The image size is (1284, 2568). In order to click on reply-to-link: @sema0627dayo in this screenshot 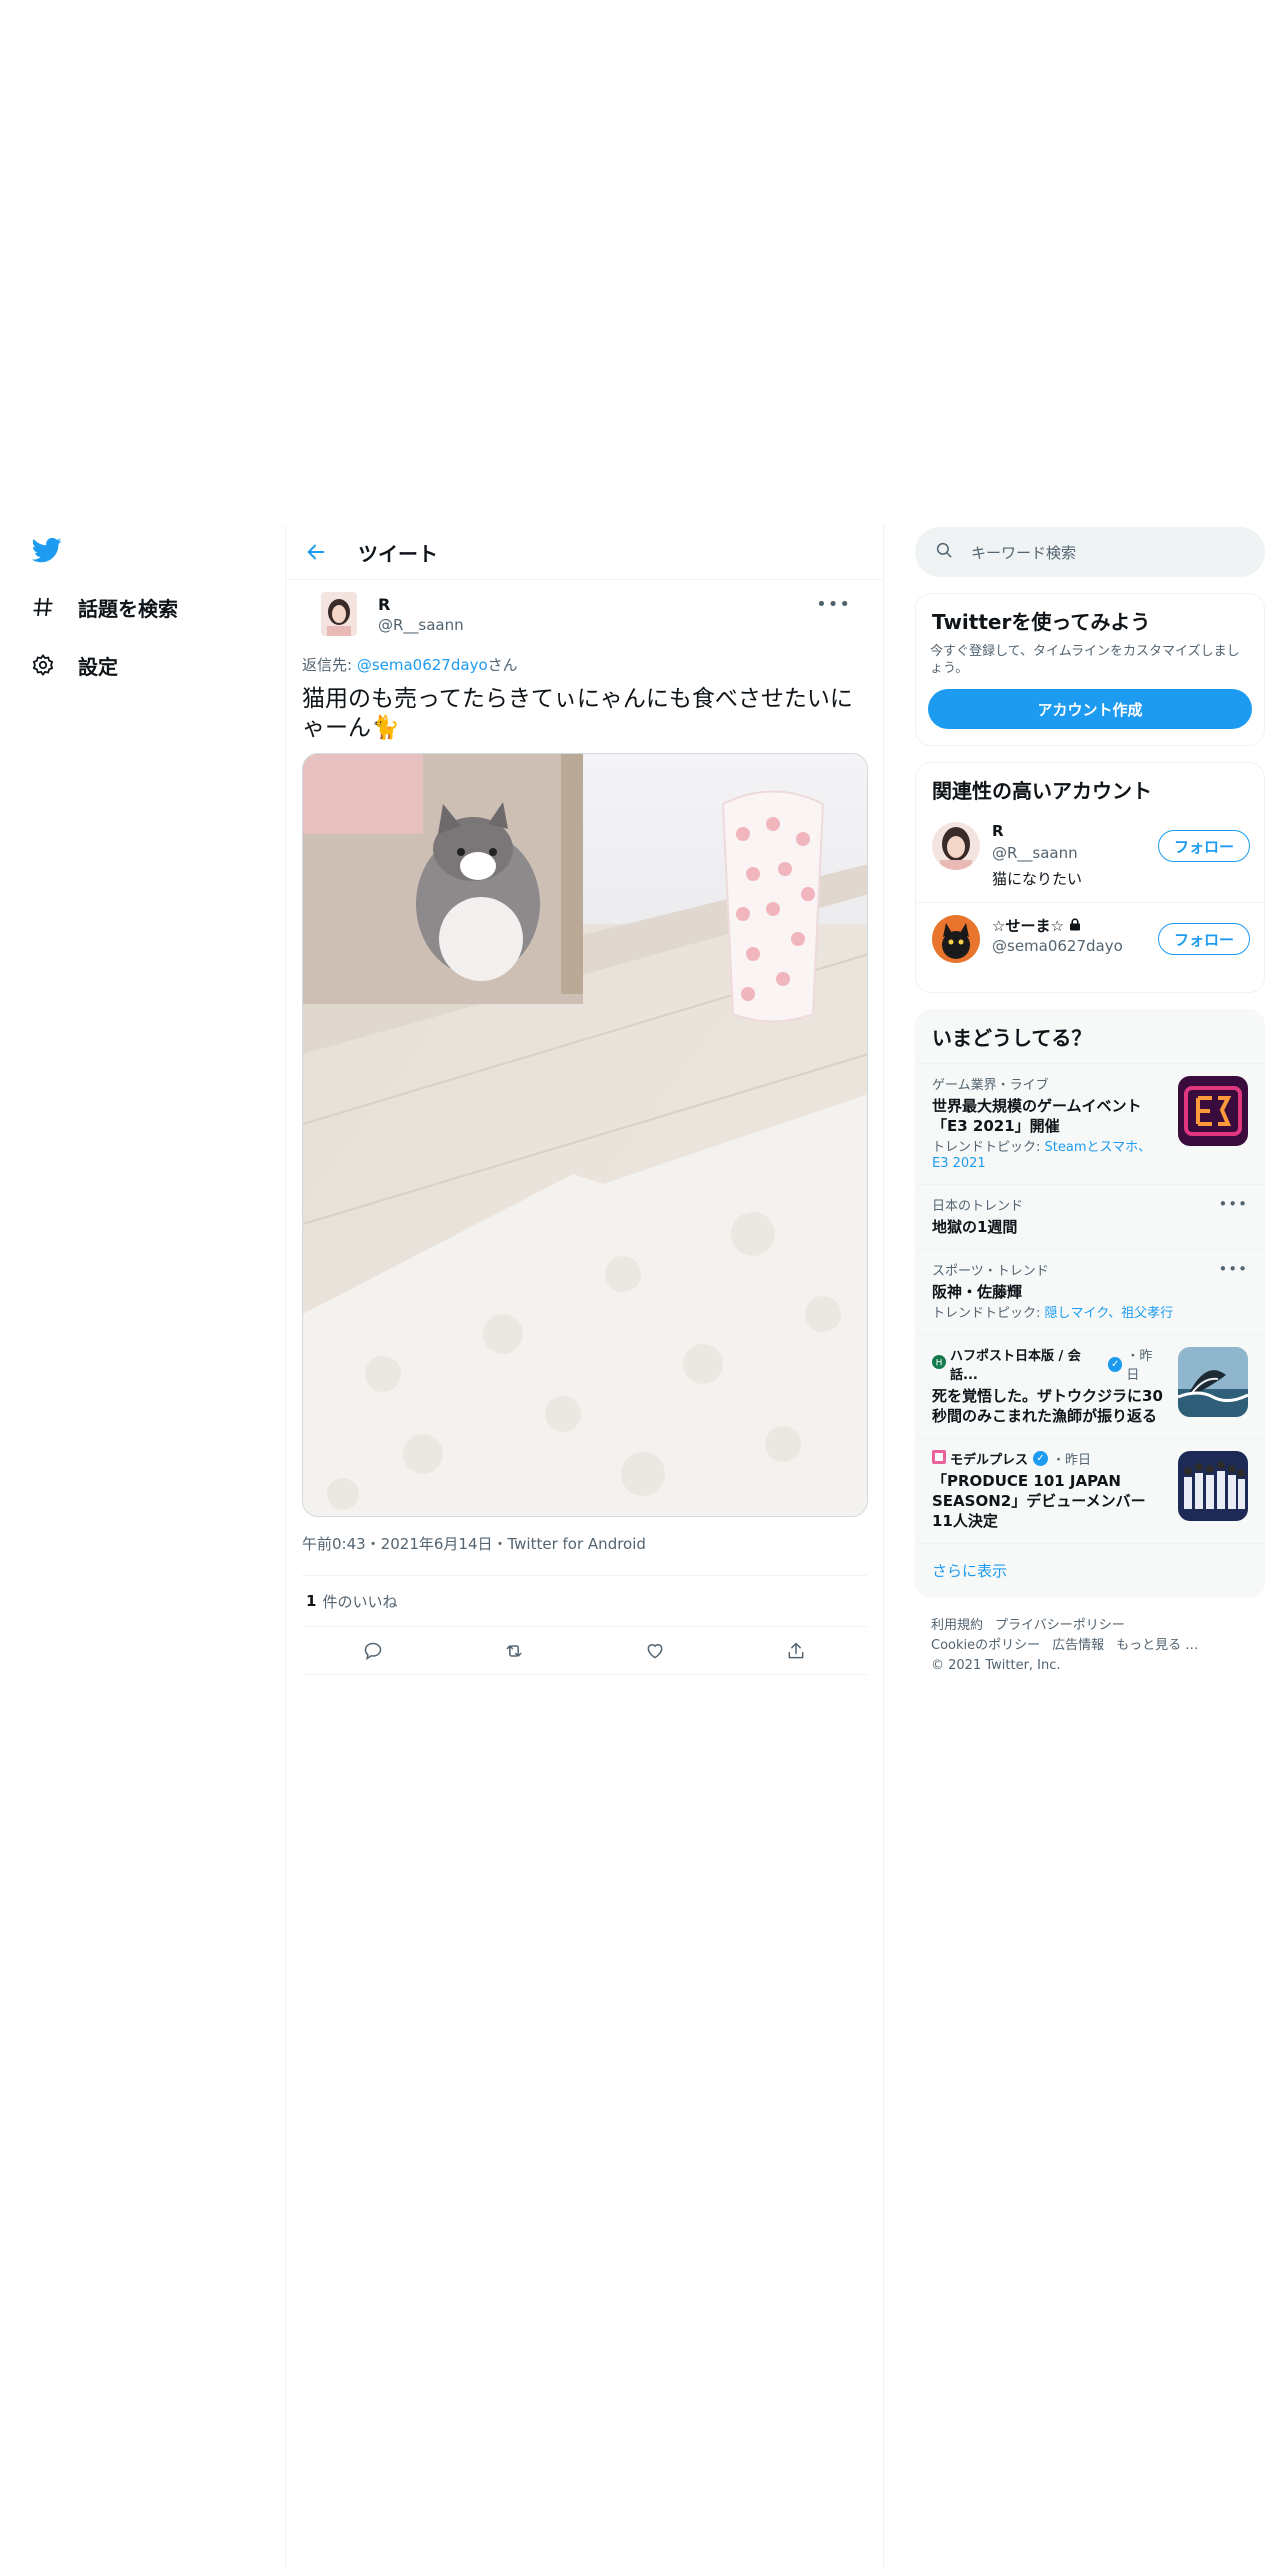, I will do `click(422, 665)`.